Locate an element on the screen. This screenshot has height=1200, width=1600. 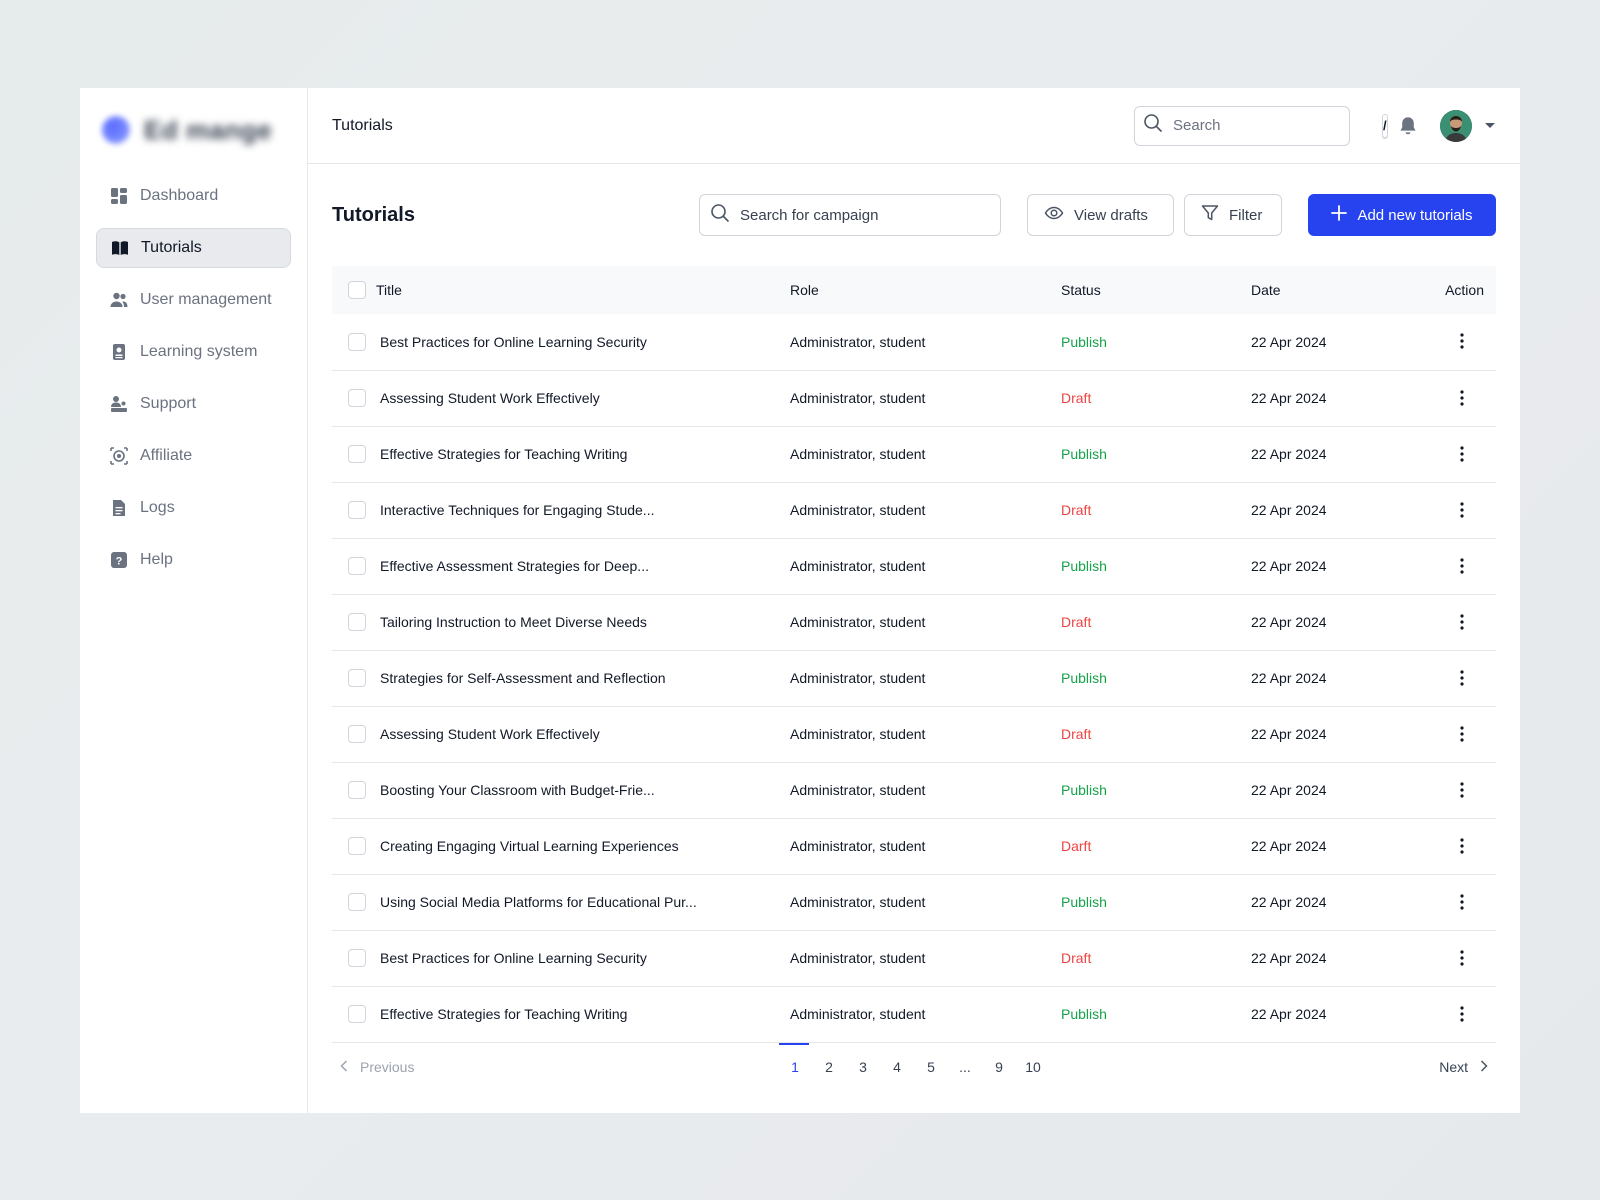
row-role: Administrator, student is located at coordinates (858, 398).